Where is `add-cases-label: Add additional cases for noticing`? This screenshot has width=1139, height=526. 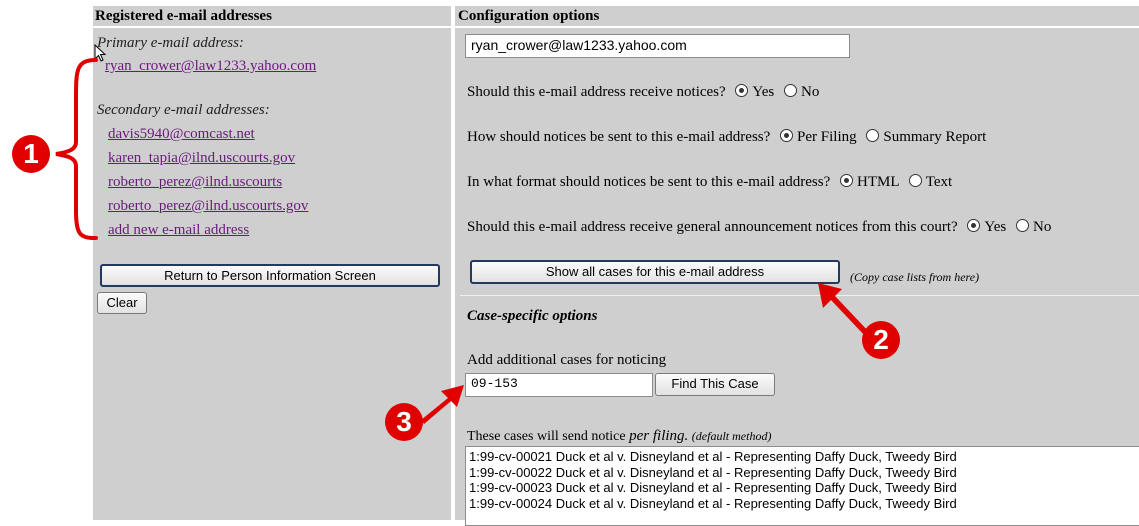
add-cases-label: Add additional cases for noticing is located at coordinates (567, 360).